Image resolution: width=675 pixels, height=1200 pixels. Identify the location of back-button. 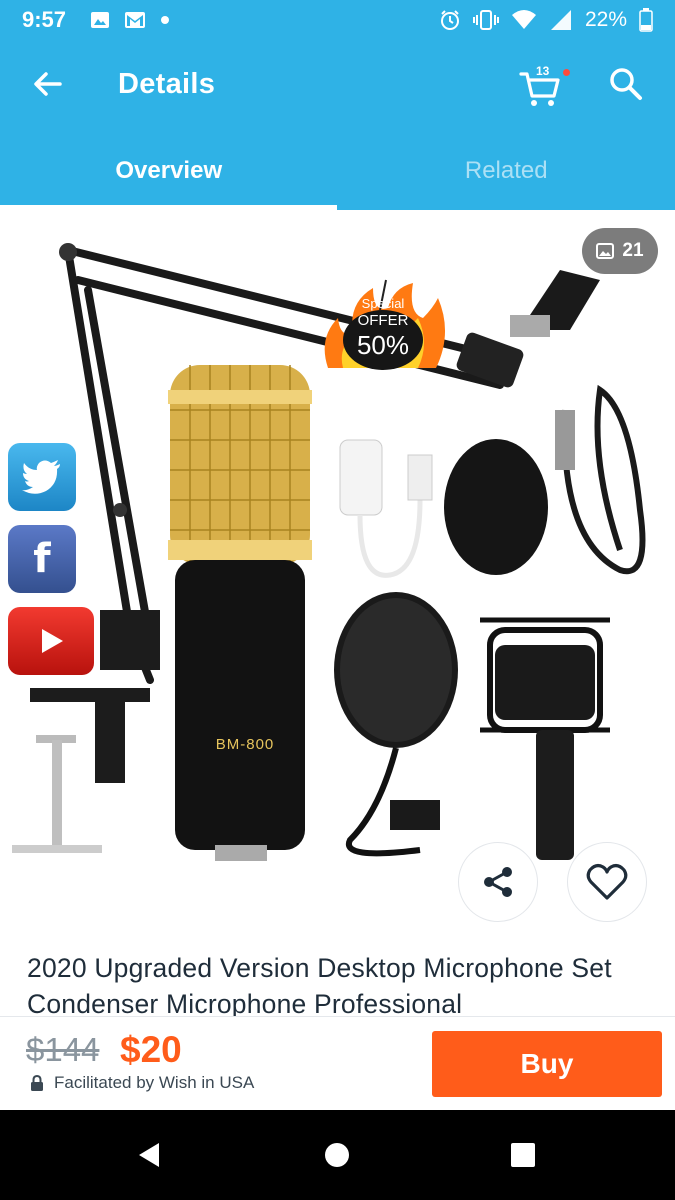
(48, 84).